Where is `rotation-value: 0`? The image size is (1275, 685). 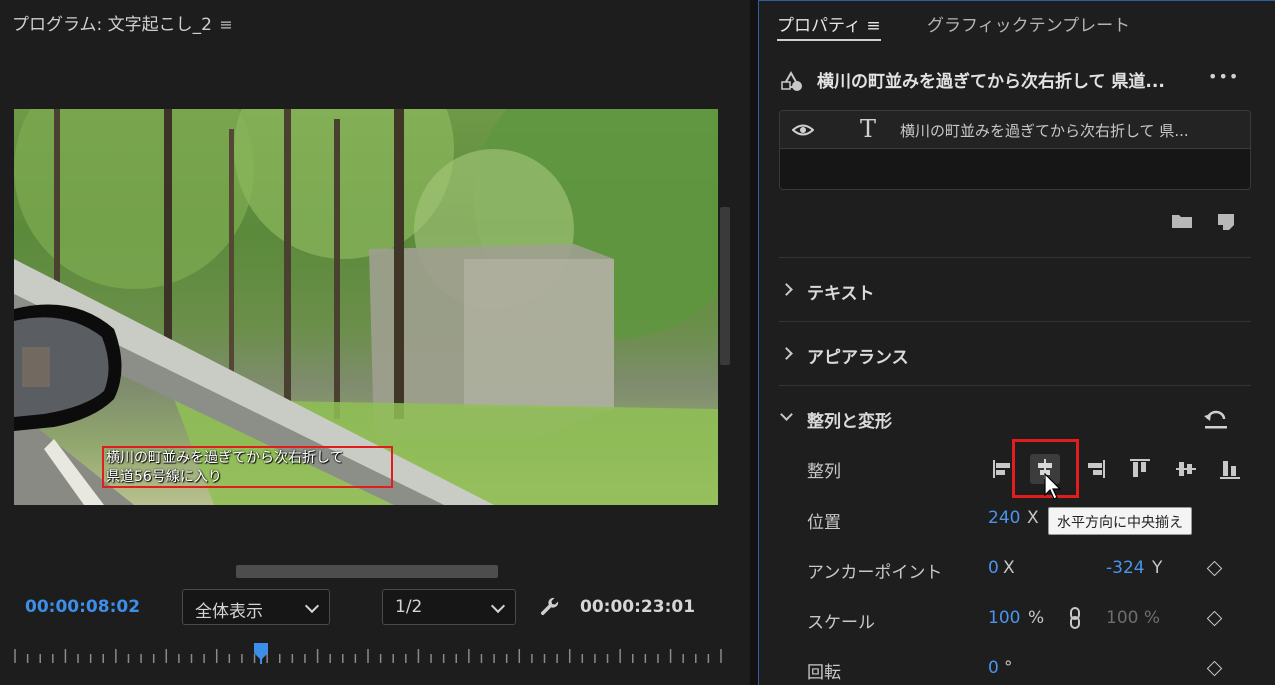
rotation-value: 0 is located at coordinates (993, 668).